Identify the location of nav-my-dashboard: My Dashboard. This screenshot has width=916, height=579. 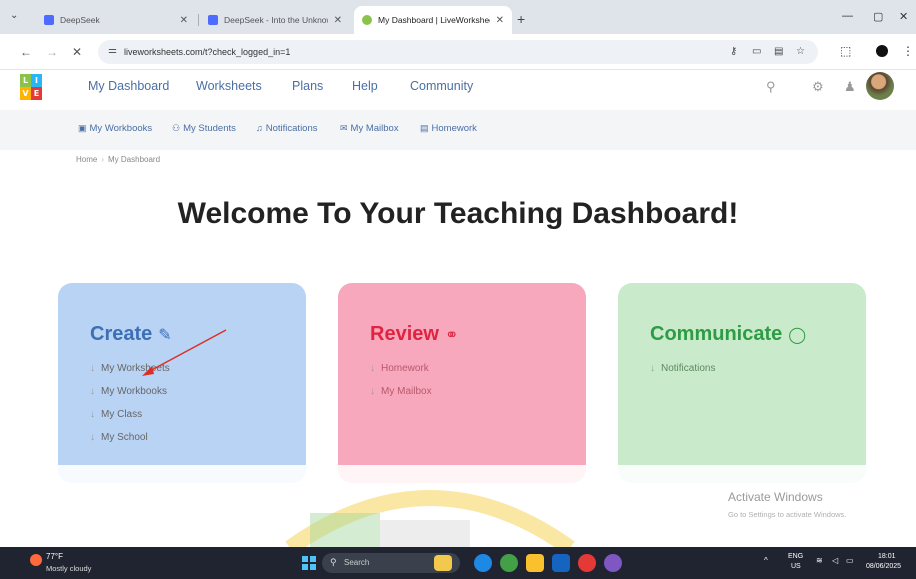
(128, 86).